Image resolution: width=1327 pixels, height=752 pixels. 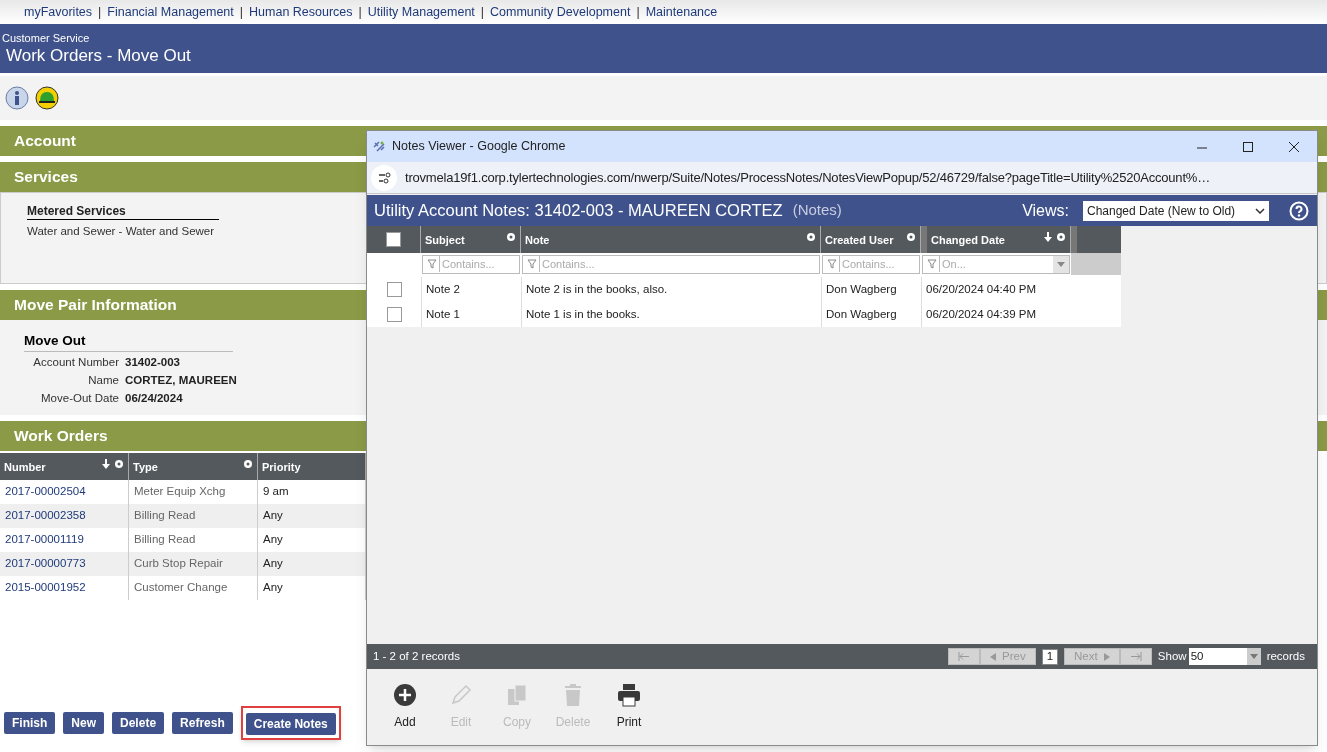 What do you see at coordinates (79, 398) in the screenshot?
I see `field-label: Move-Out Date` at bounding box center [79, 398].